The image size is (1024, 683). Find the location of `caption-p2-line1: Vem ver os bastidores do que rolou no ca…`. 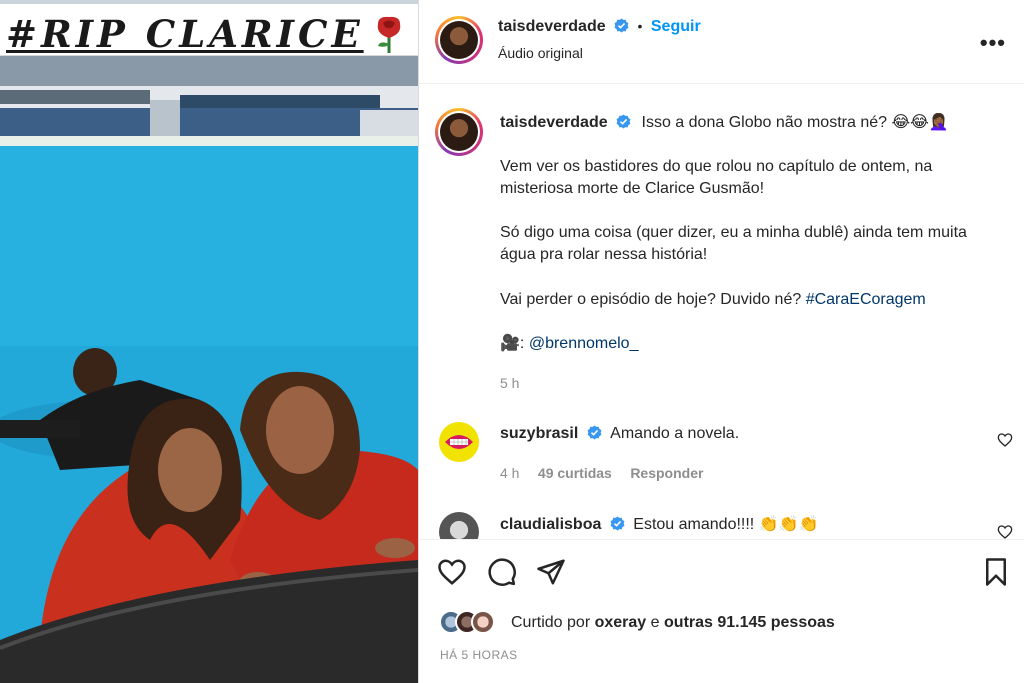

caption-p2-line1: Vem ver os bastidores do que rolou no ca… is located at coordinates (716, 166).